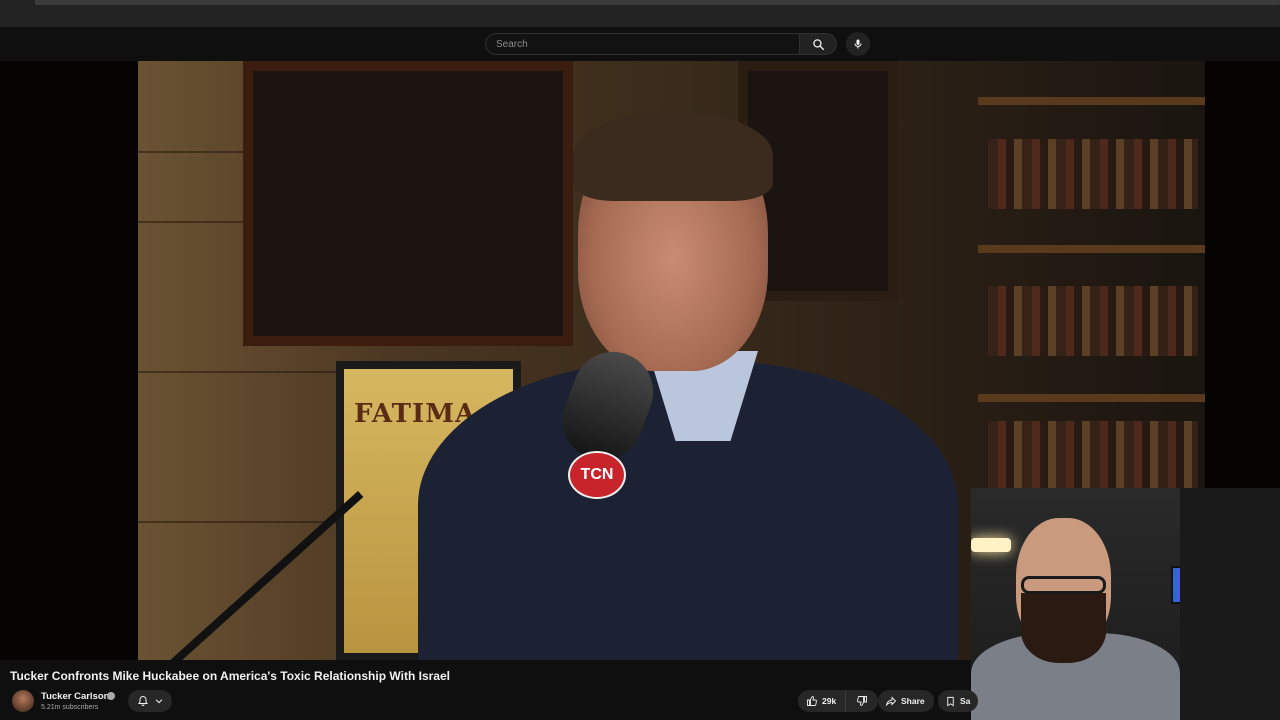 The height and width of the screenshot is (720, 1280). Describe the element at coordinates (1063, 585) in the screenshot. I see `streamer-glasses` at that location.